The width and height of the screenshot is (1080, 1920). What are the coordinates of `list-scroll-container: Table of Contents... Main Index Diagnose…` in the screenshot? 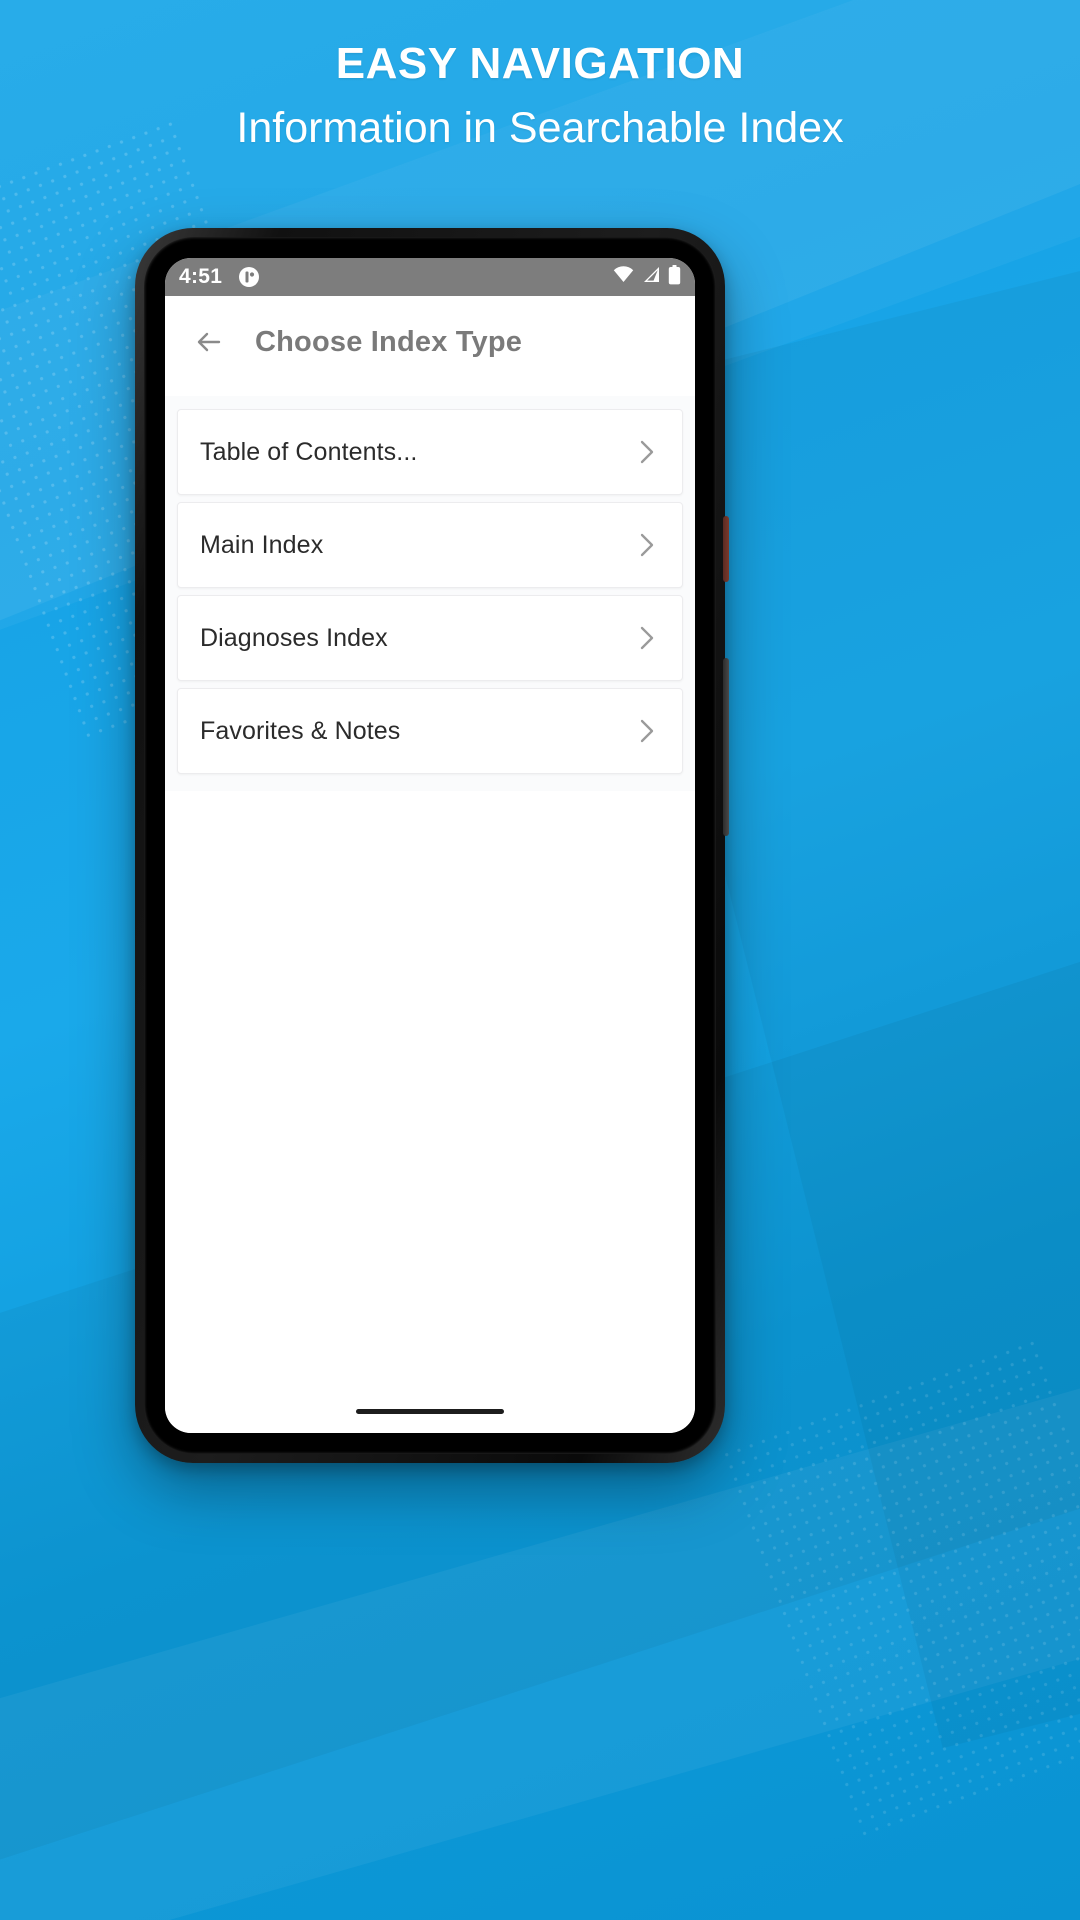 It's located at (430, 593).